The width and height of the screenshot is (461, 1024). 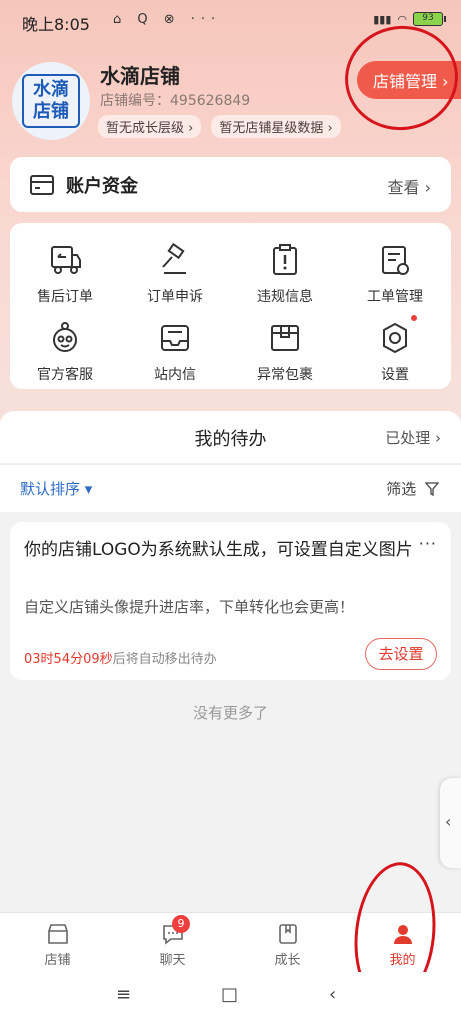 What do you see at coordinates (230, 184) in the screenshot?
I see `account-funds-card: 账户资金 查看 ›` at bounding box center [230, 184].